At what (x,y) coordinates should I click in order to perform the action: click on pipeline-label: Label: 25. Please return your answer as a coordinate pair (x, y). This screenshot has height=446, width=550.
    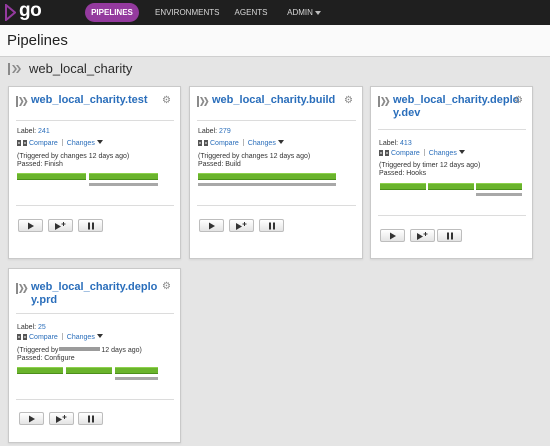
    Looking at the image, I should click on (31, 327).